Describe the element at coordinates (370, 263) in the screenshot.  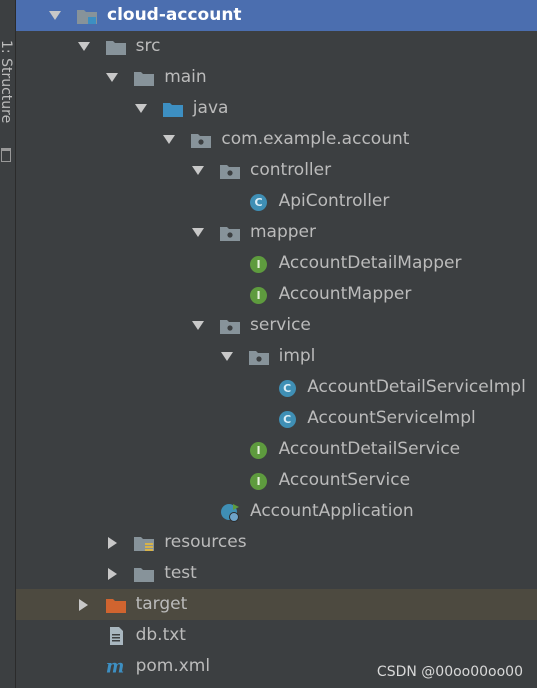
I see `tree-item-label: AccountDetailMapper` at that location.